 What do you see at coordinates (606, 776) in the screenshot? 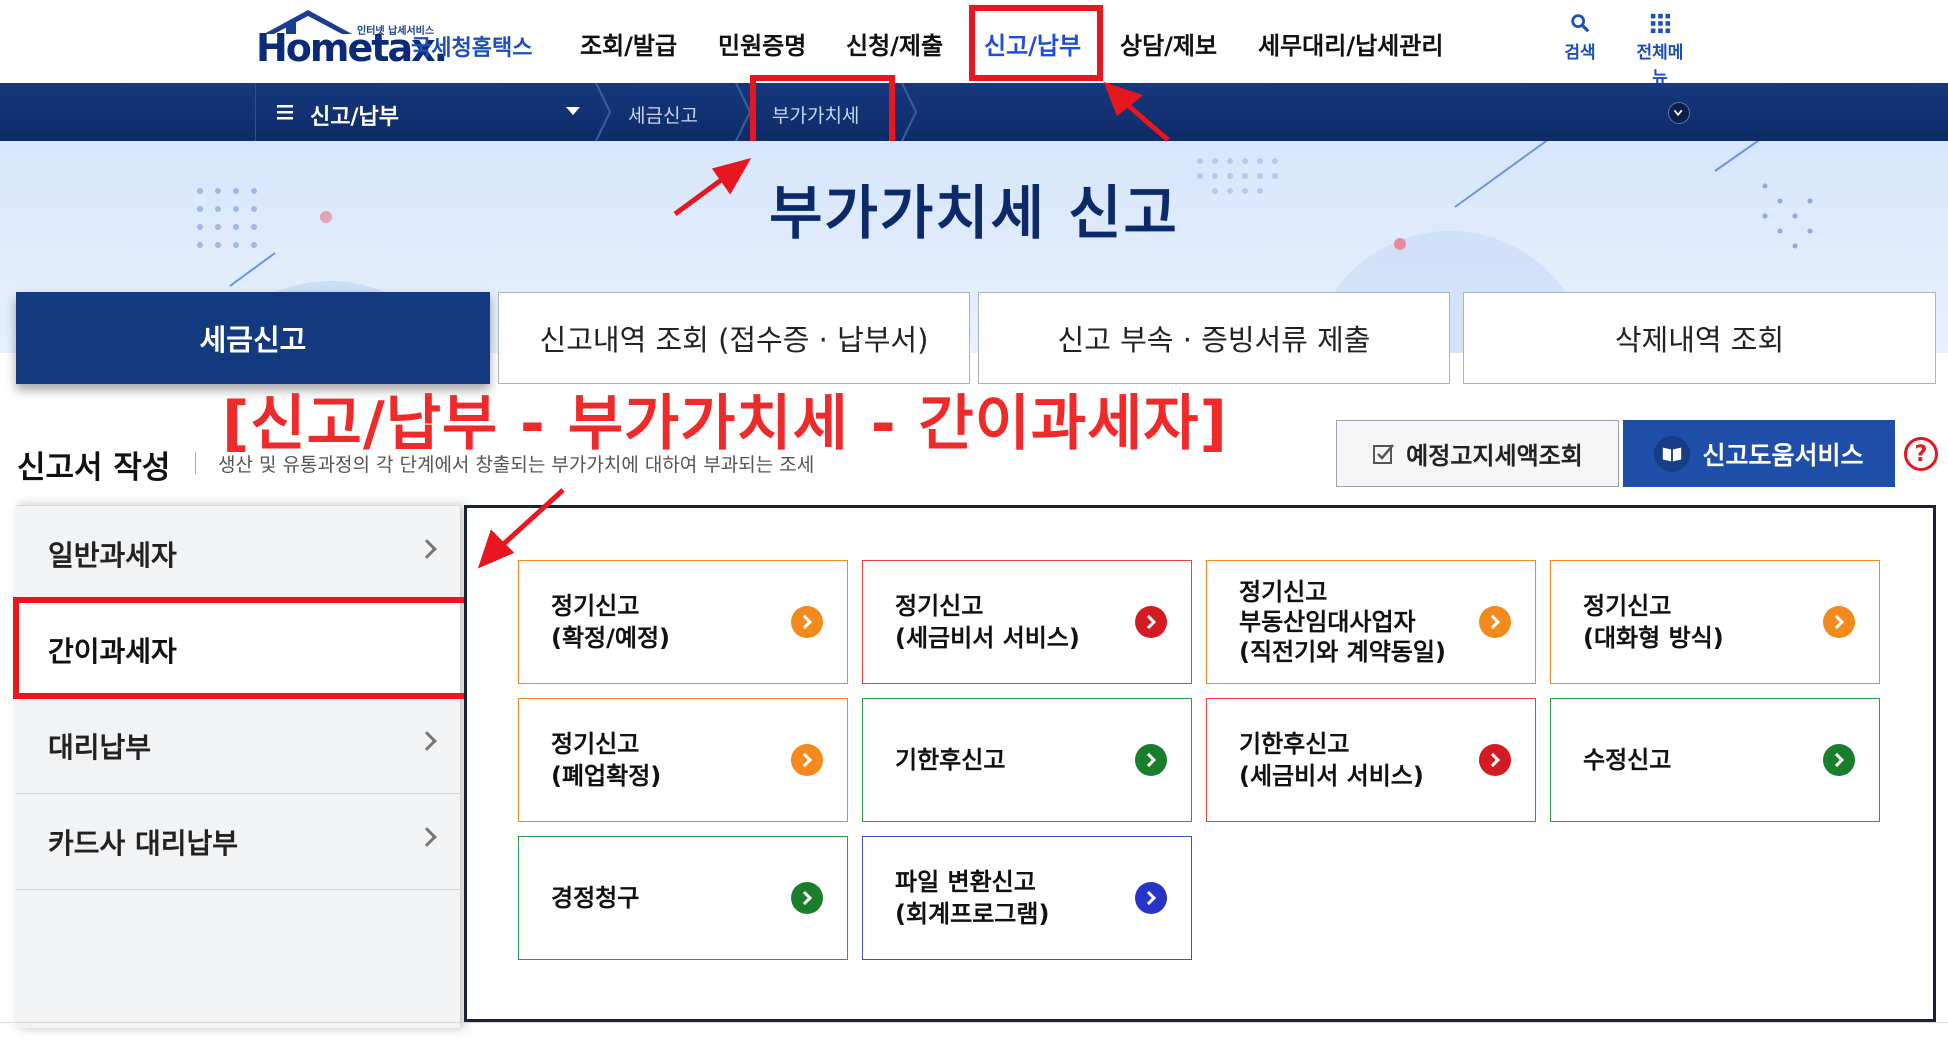
I see `card-line2: (폐업확정)` at bounding box center [606, 776].